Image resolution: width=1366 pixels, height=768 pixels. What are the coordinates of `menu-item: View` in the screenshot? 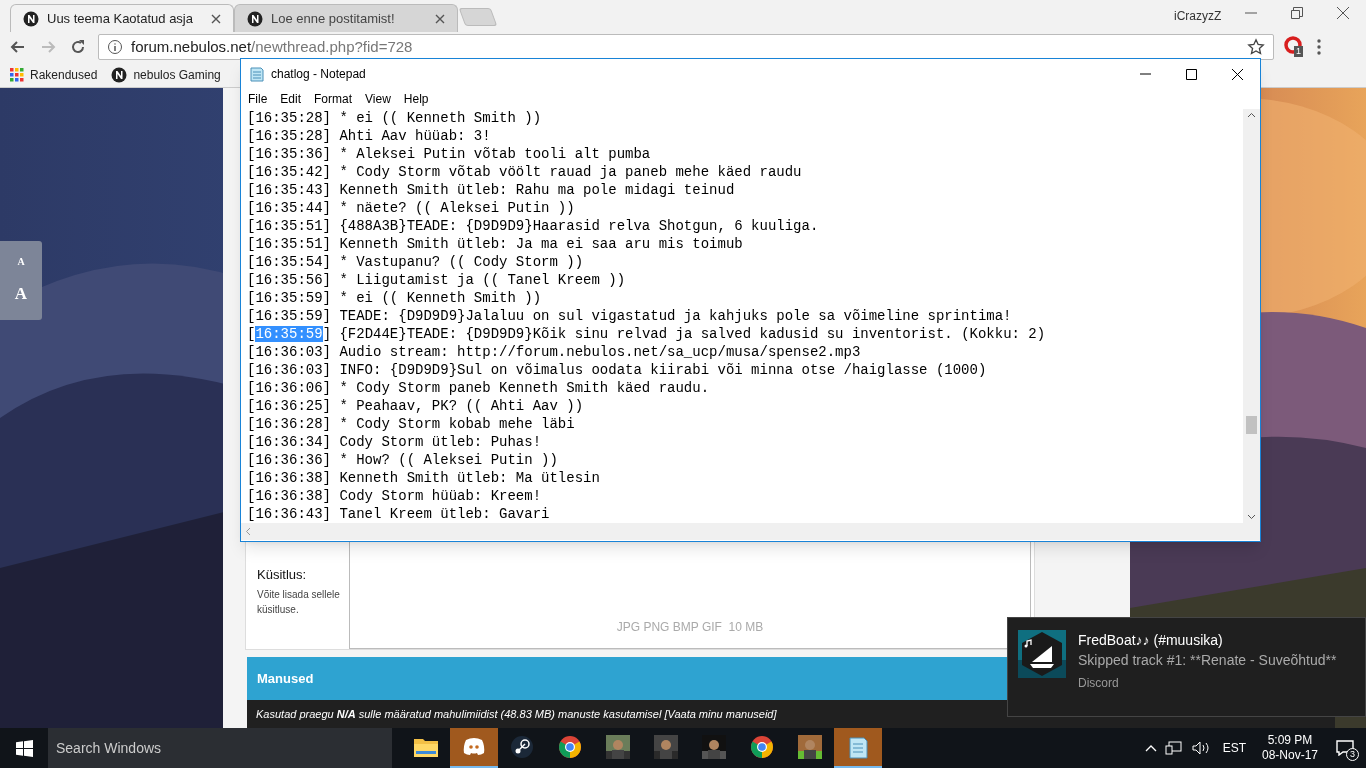 It's located at (378, 99).